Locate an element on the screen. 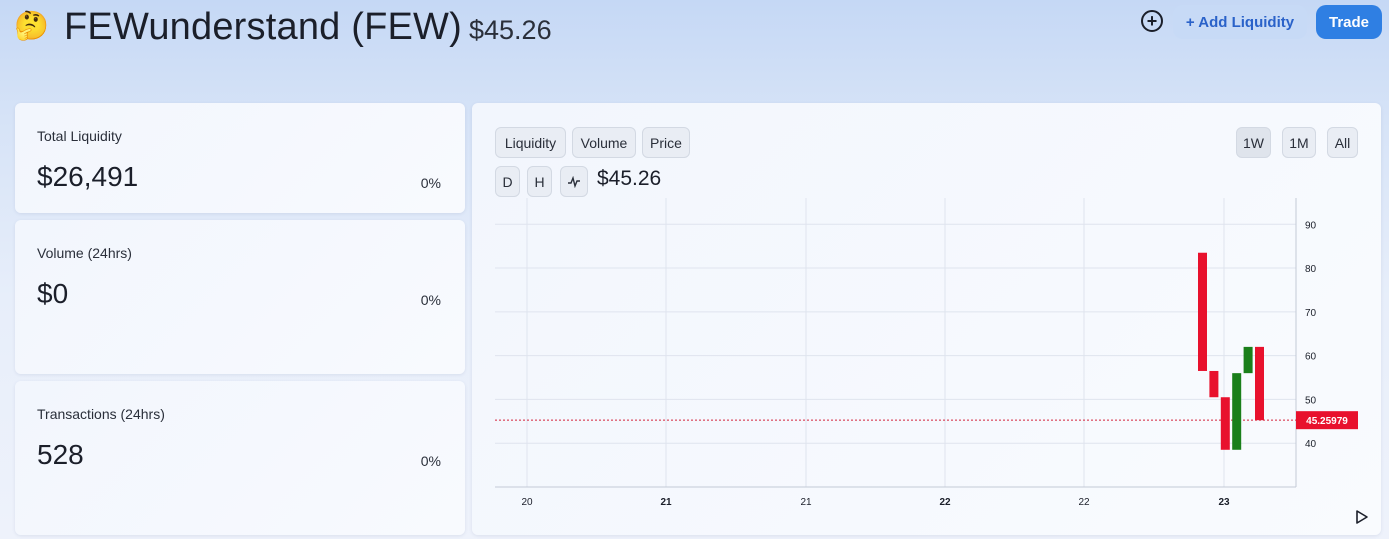 The image size is (1389, 539). last-price-label: 45.25979 is located at coordinates (1327, 421).